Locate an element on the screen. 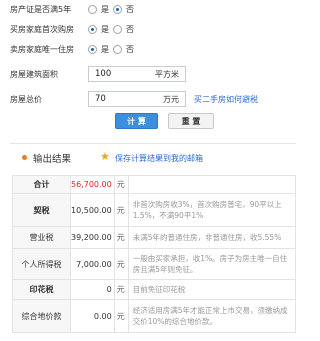  table-row-total: 合计 56,700.00 元 is located at coordinates (154, 184).